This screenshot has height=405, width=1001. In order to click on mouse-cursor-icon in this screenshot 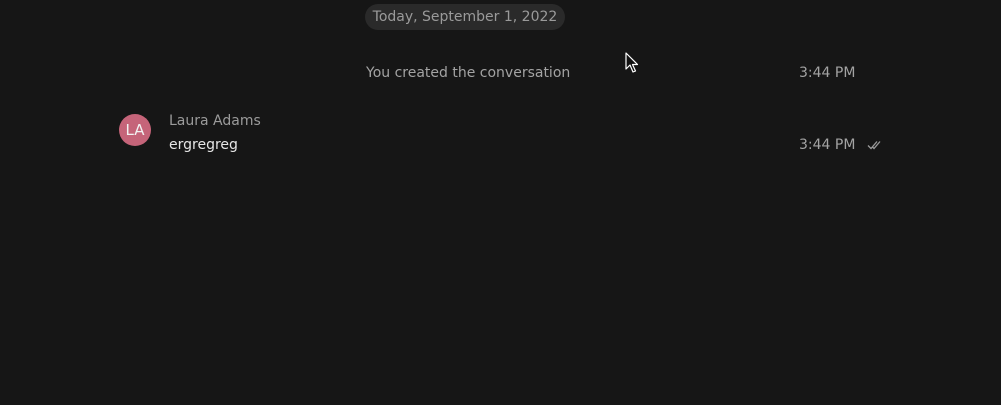, I will do `click(632, 62)`.